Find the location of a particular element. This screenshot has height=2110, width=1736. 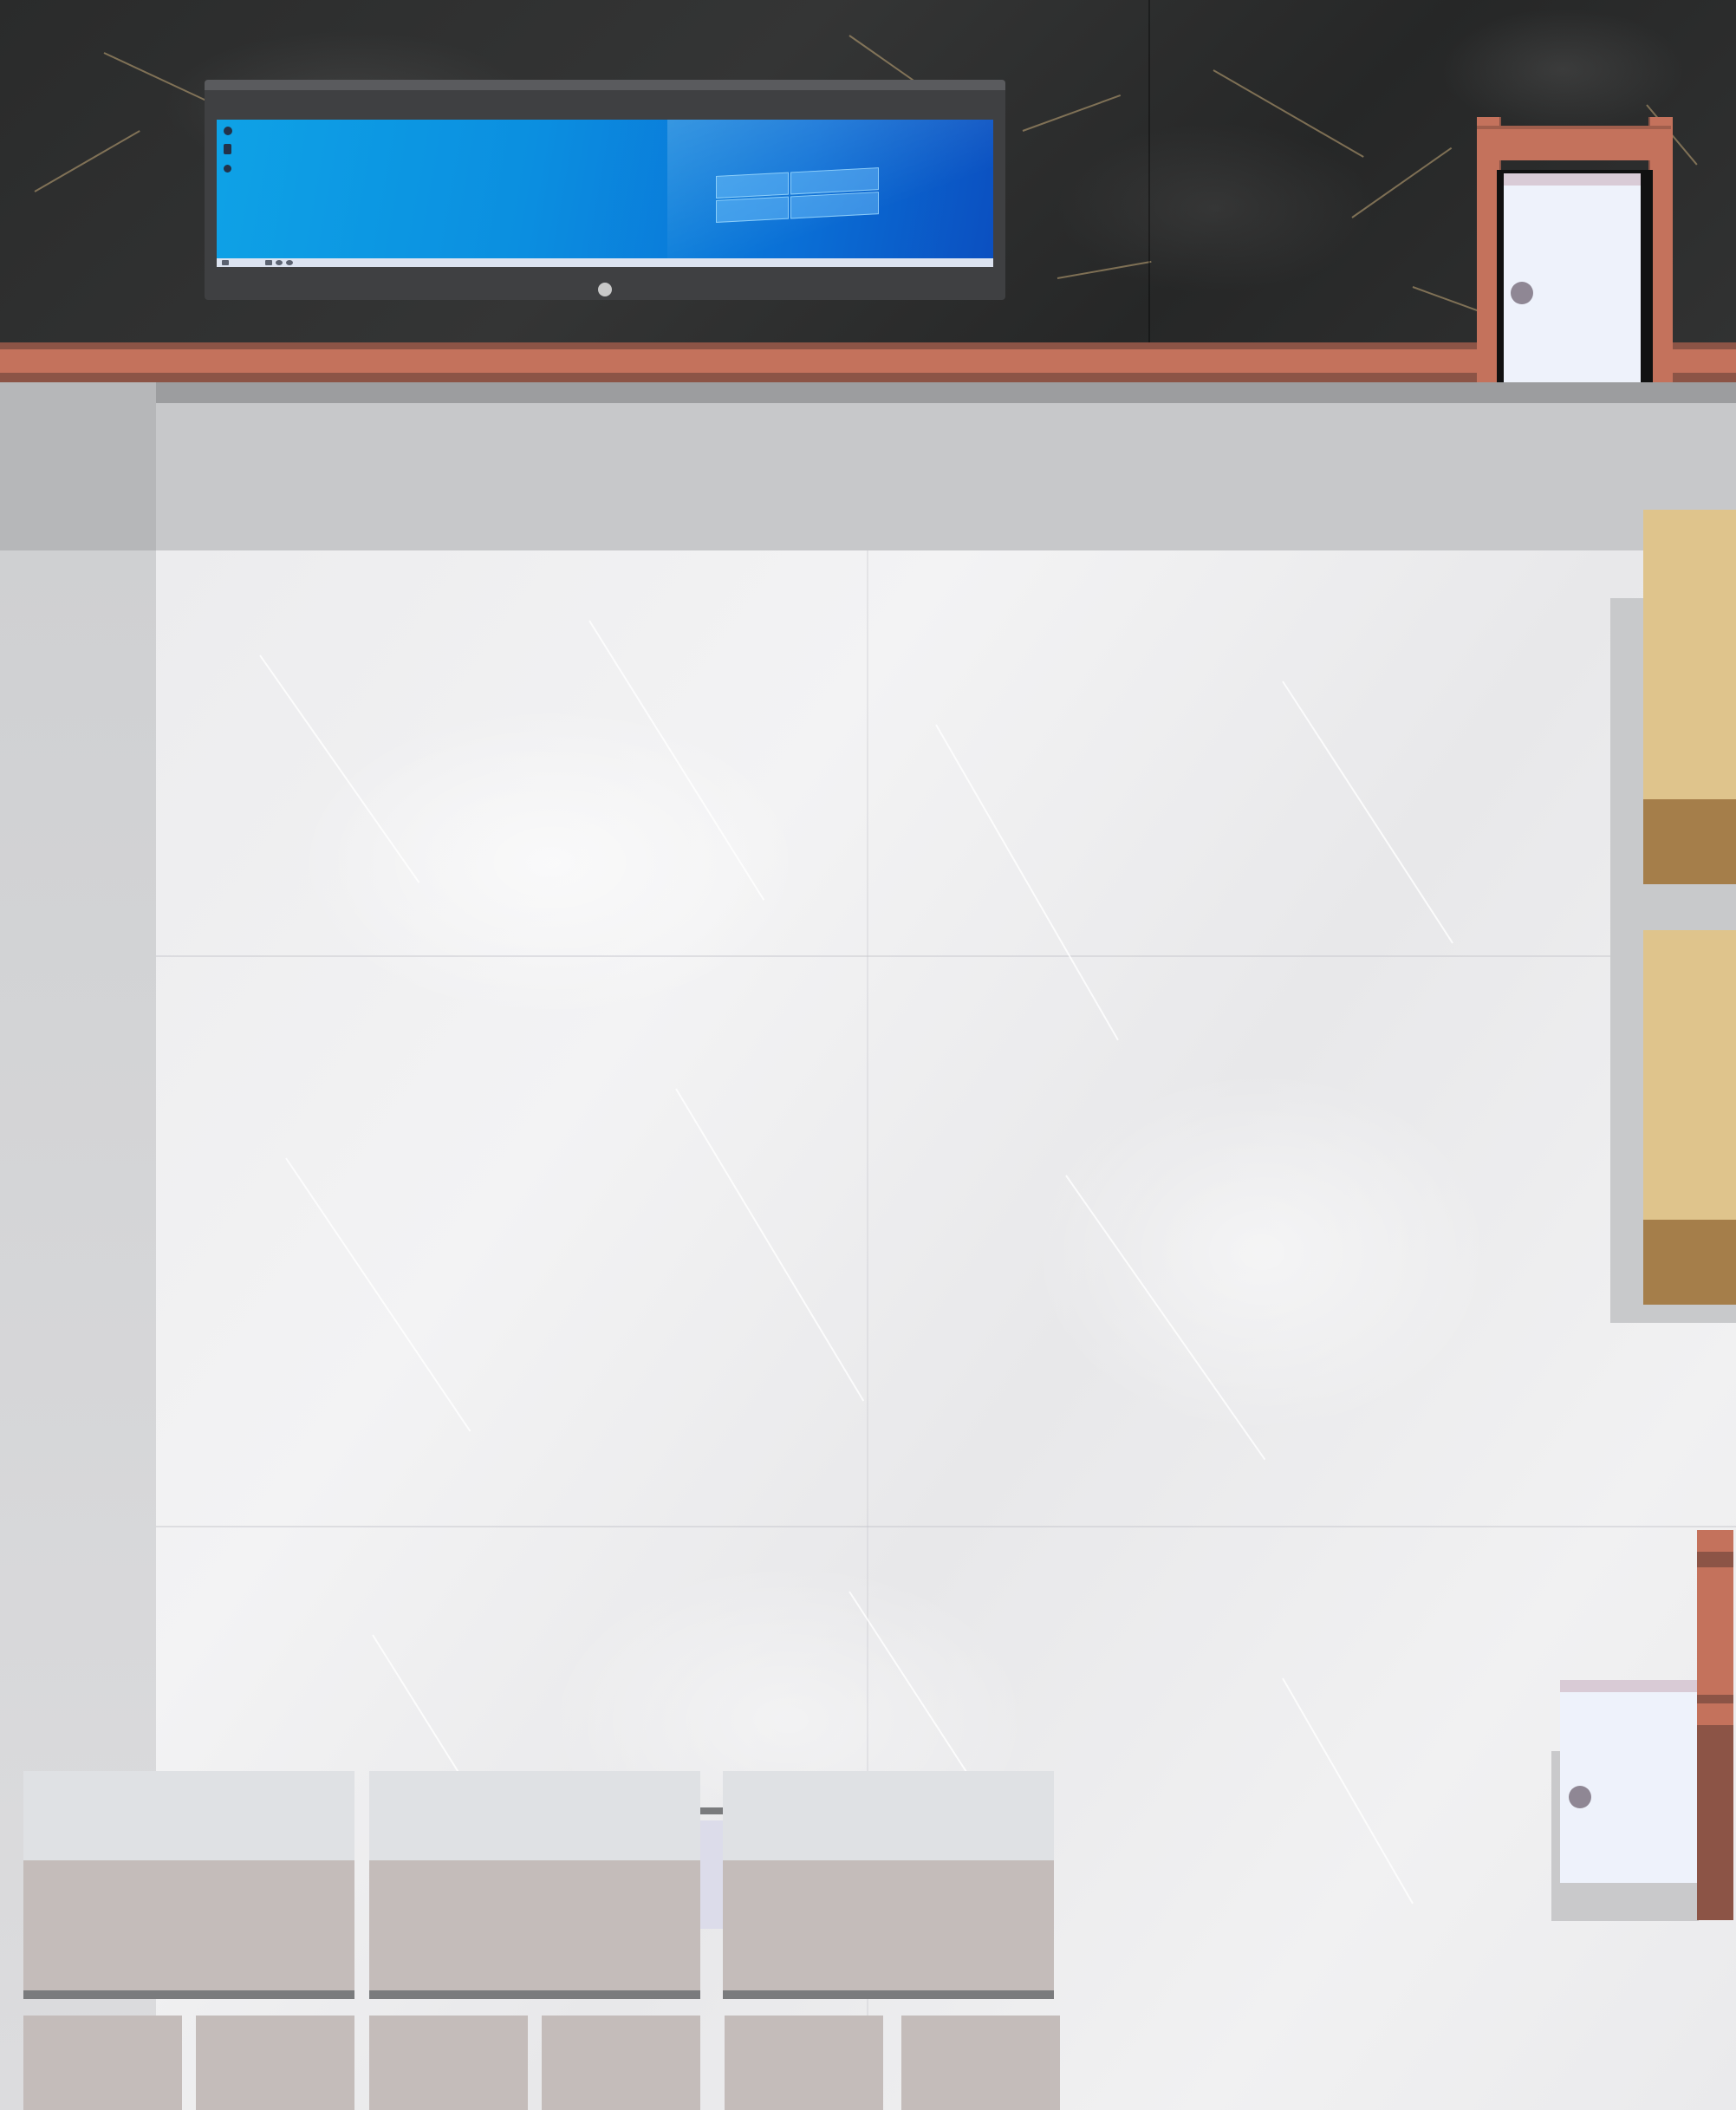

wall-seam is located at coordinates (1149, 171).